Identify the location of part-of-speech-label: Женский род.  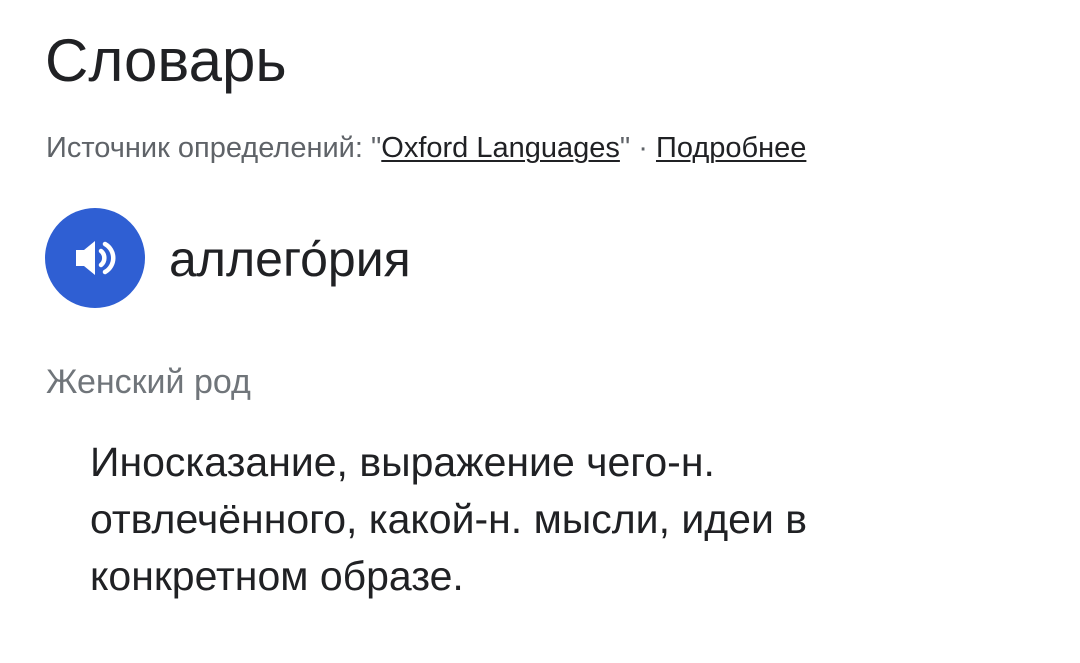
(148, 382).